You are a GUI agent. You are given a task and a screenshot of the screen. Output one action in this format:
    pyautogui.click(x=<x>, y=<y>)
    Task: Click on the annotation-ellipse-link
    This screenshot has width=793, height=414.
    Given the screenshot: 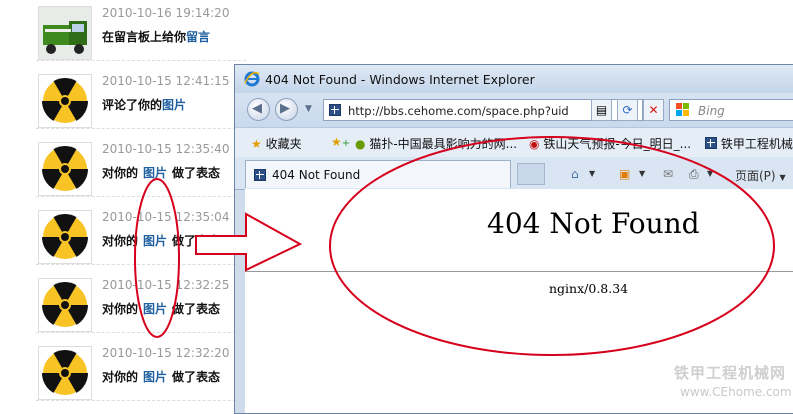 What is the action you would take?
    pyautogui.click(x=157, y=258)
    